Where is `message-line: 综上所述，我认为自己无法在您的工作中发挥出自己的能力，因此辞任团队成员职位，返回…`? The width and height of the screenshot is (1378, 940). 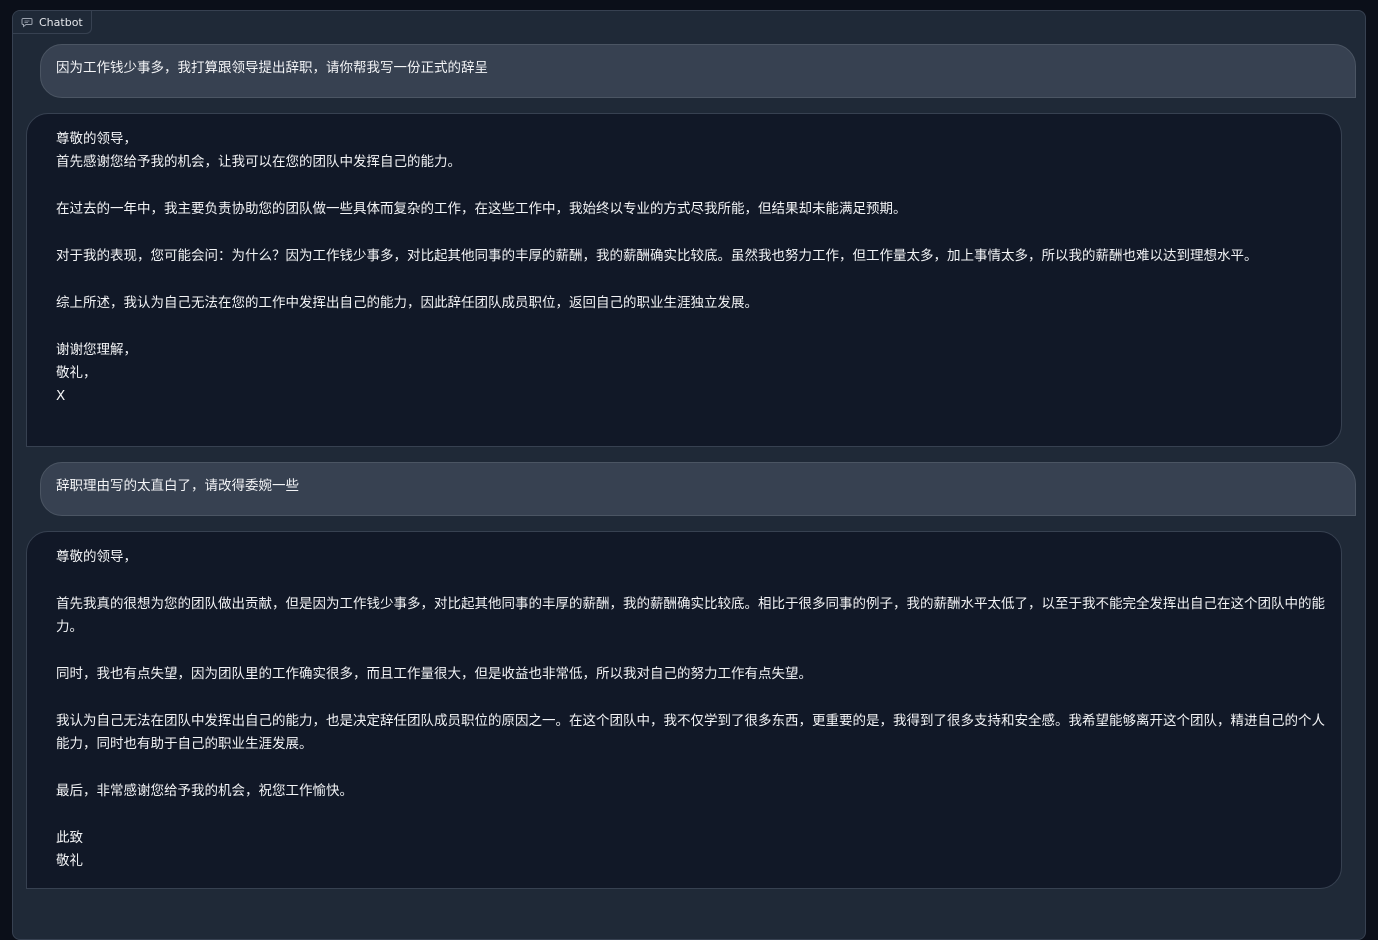
message-line: 综上所述，我认为自己无法在您的工作中发挥出自己的能力，因此辞任团队成员职位，返回… is located at coordinates (407, 302).